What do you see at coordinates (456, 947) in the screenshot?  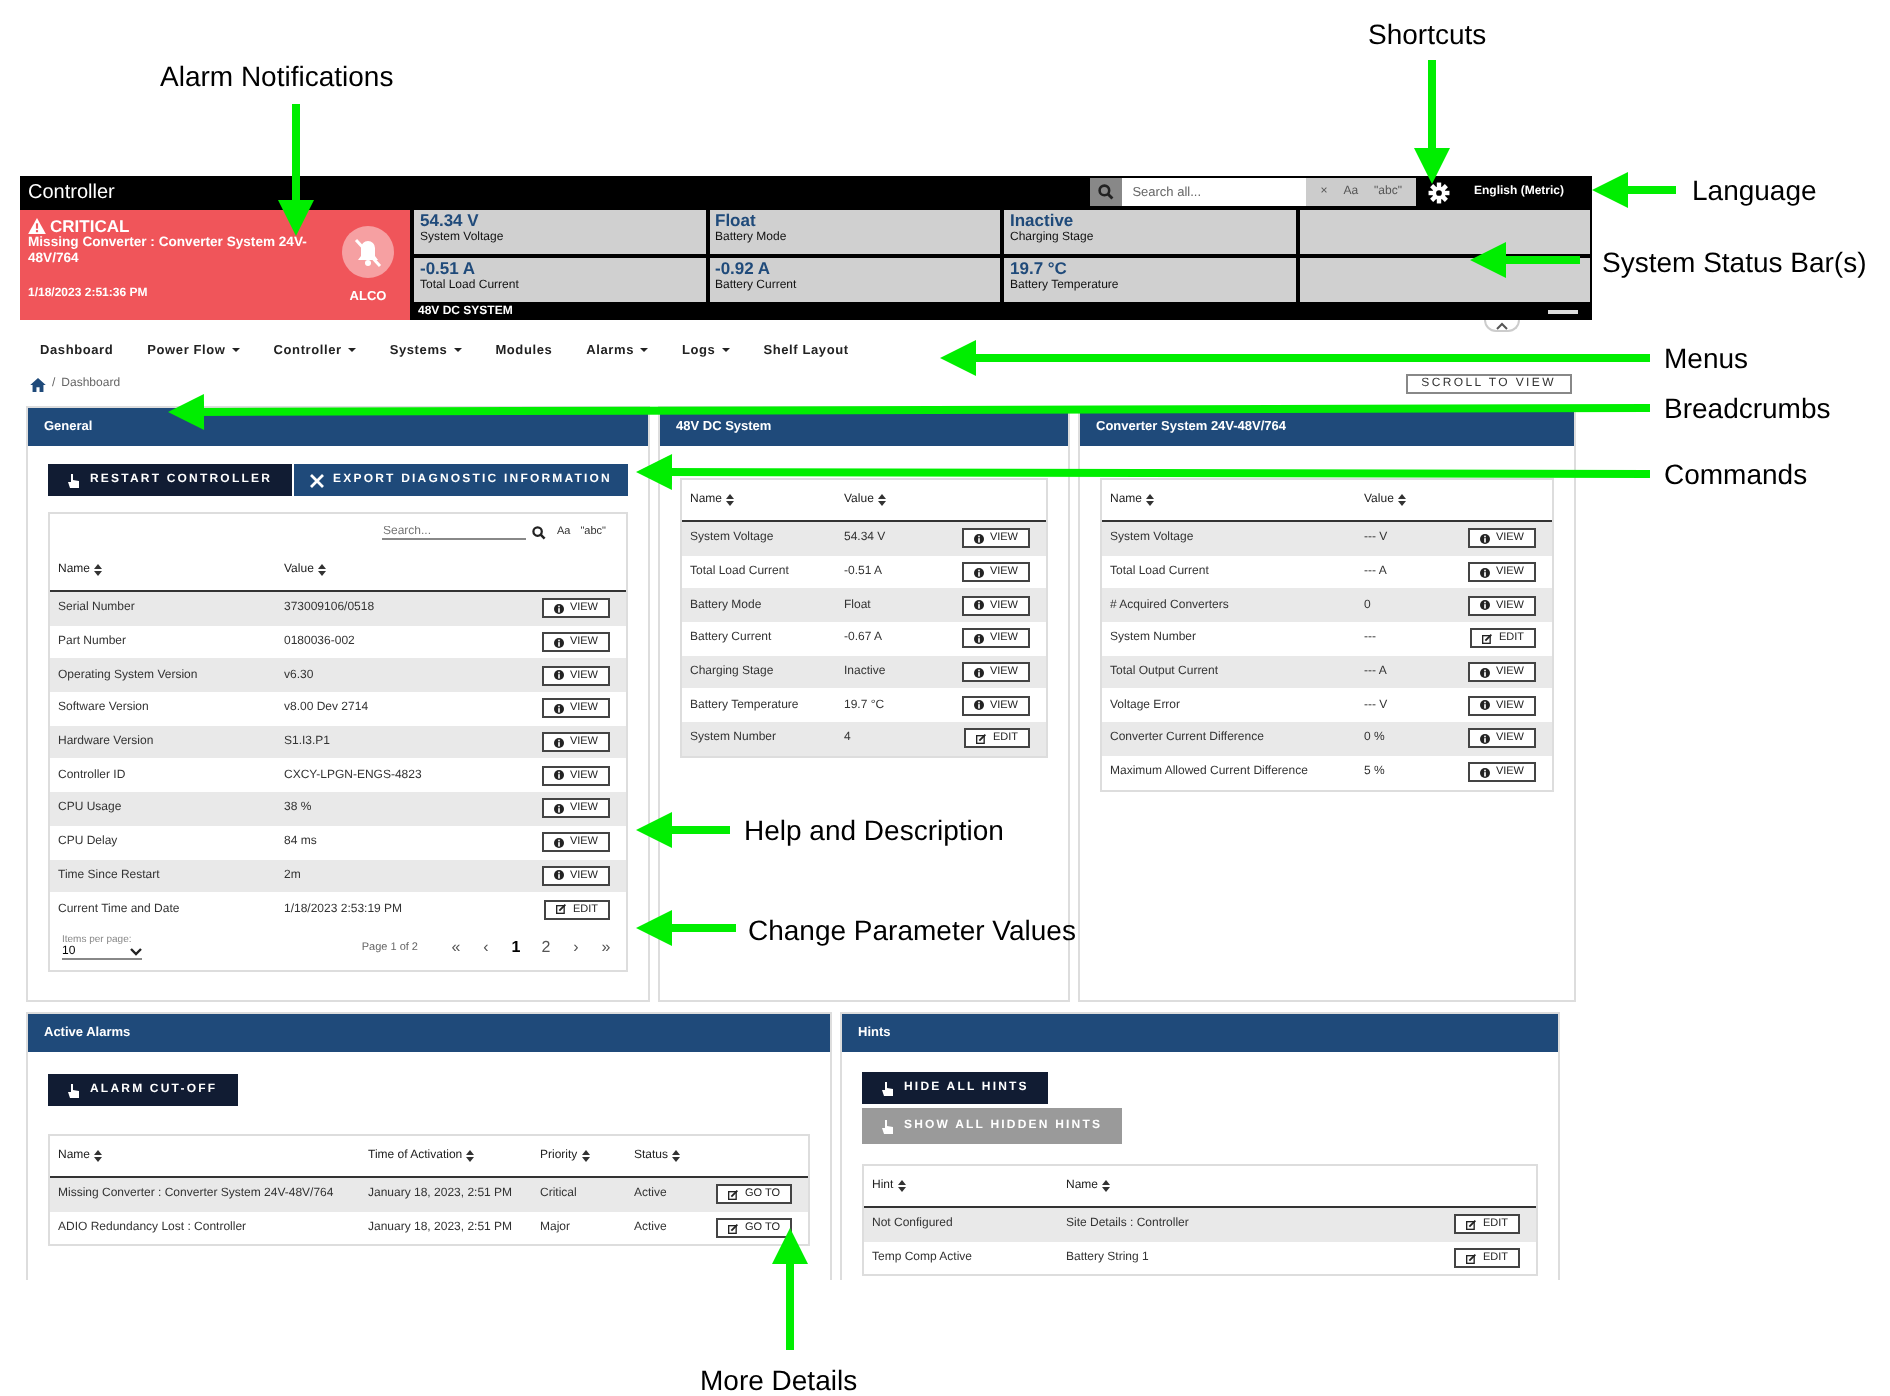 I see `pagination-button: «` at bounding box center [456, 947].